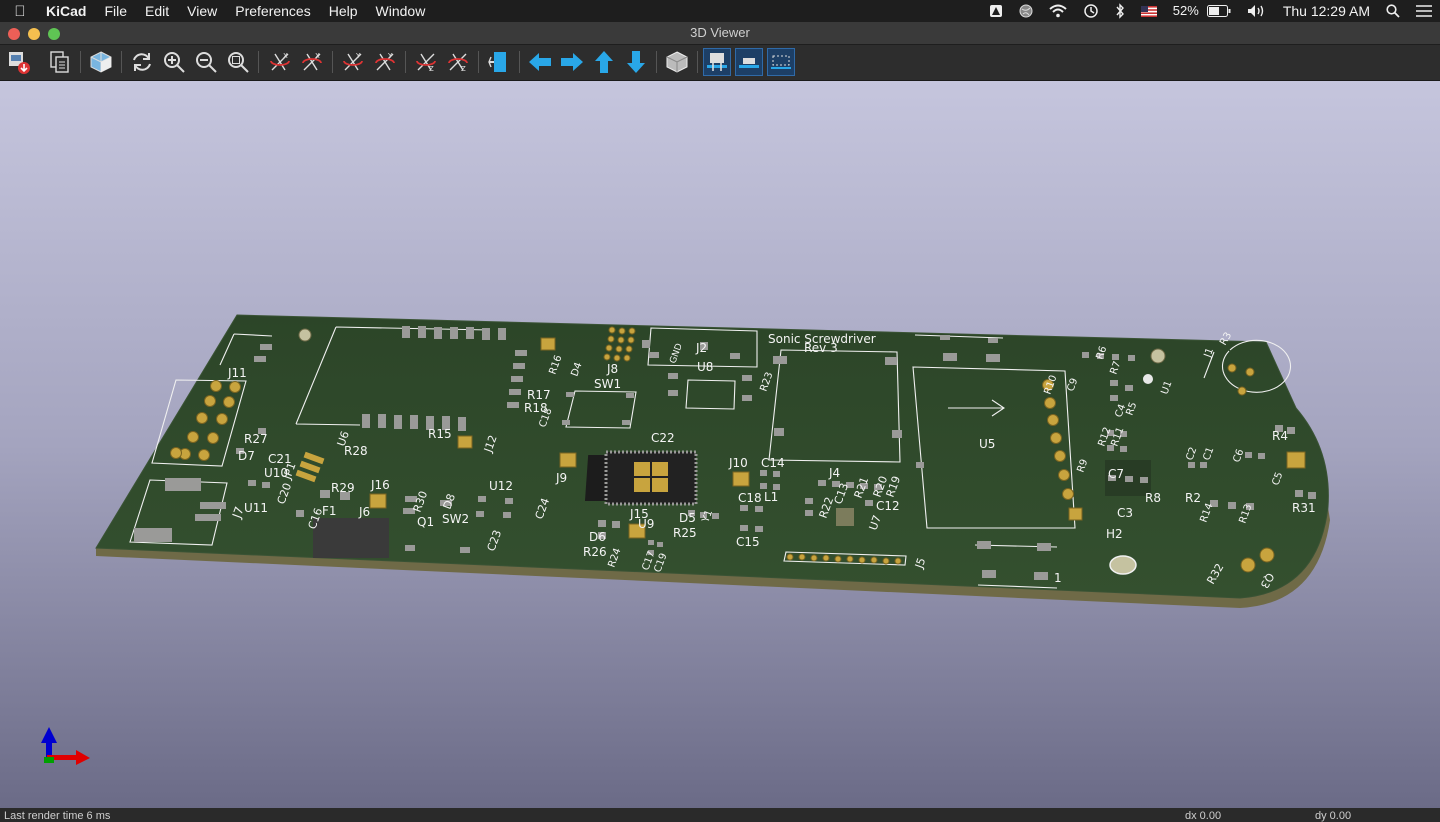  What do you see at coordinates (773, 463) in the screenshot?
I see `ref-c14: C14` at bounding box center [773, 463].